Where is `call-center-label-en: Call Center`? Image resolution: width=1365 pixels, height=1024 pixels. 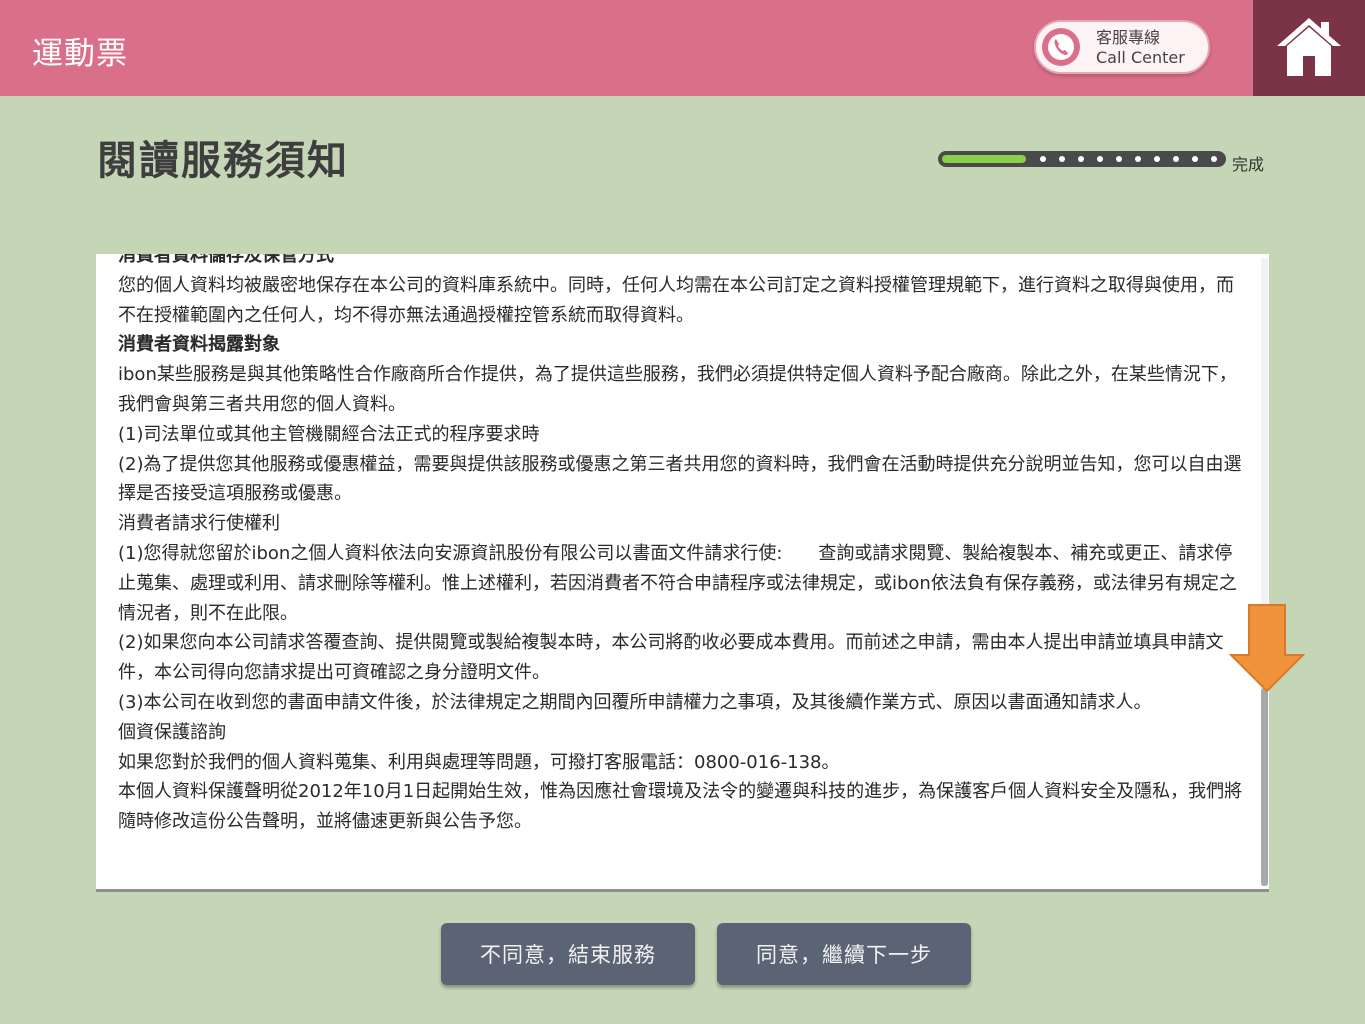
call-center-label-en: Call Center is located at coordinates (1140, 57).